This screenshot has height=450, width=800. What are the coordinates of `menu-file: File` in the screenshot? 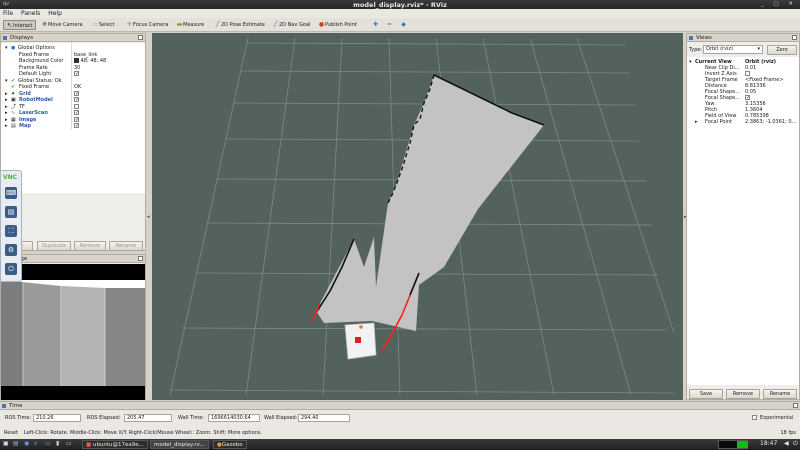 It's located at (8, 13).